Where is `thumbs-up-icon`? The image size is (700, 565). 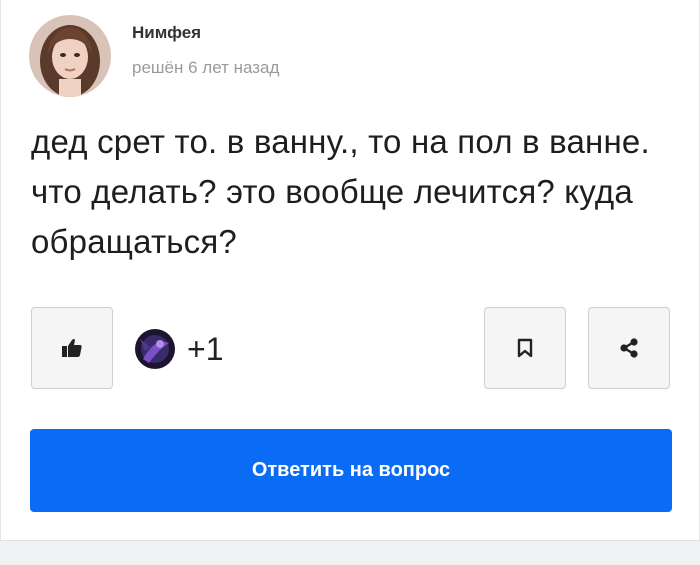 thumbs-up-icon is located at coordinates (72, 348).